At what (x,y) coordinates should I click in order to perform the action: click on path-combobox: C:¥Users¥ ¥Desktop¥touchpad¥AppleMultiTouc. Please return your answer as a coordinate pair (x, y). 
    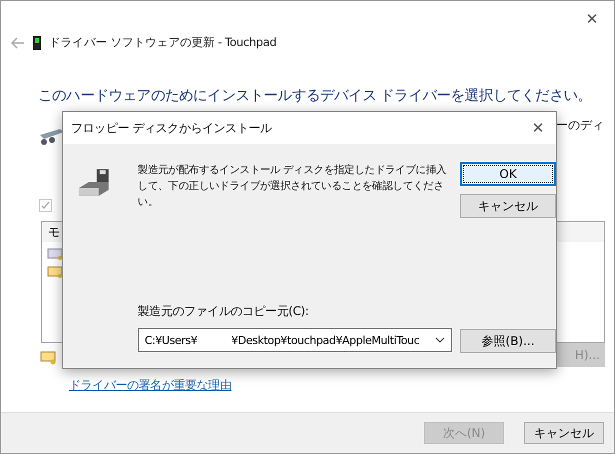
    Looking at the image, I should click on (295, 340).